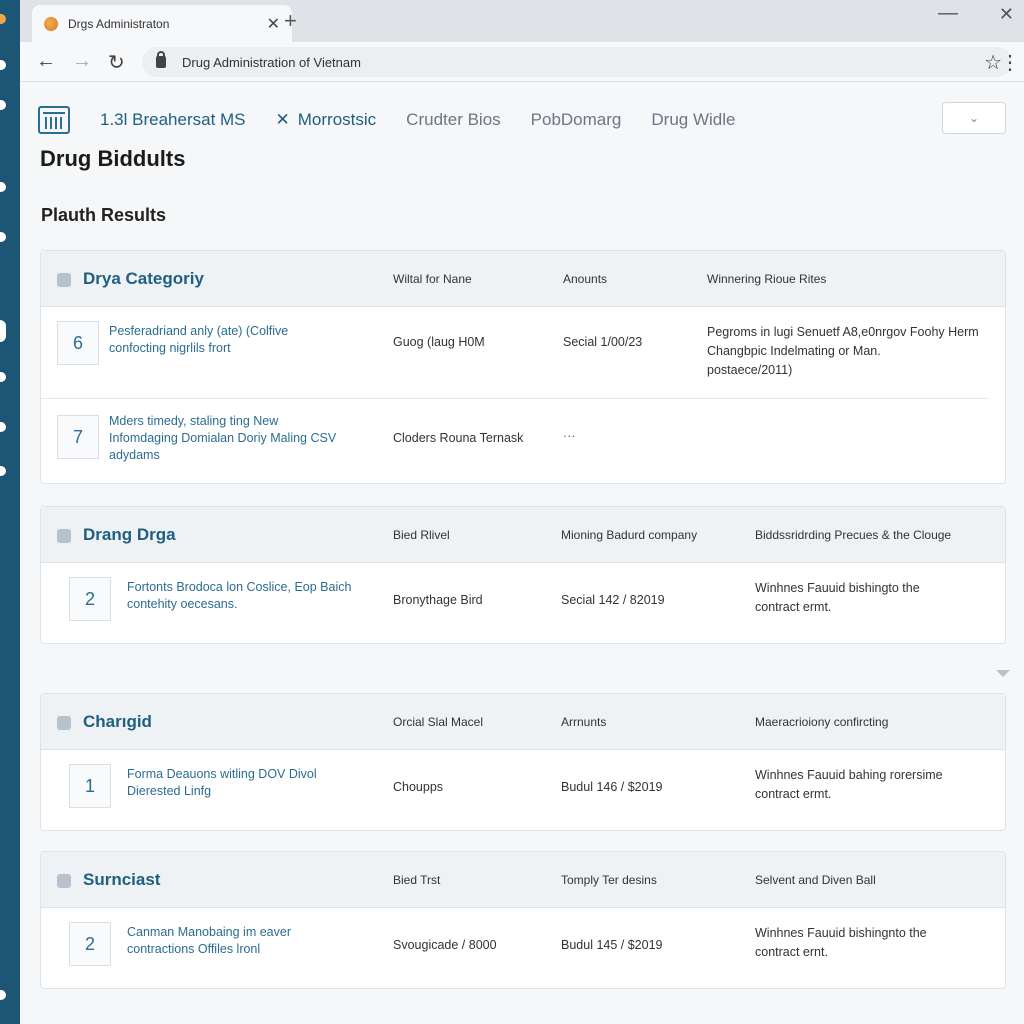 Image resolution: width=1024 pixels, height=1024 pixels. Describe the element at coordinates (438, 600) in the screenshot. I see `row-cell: Bronythage Bird` at that location.